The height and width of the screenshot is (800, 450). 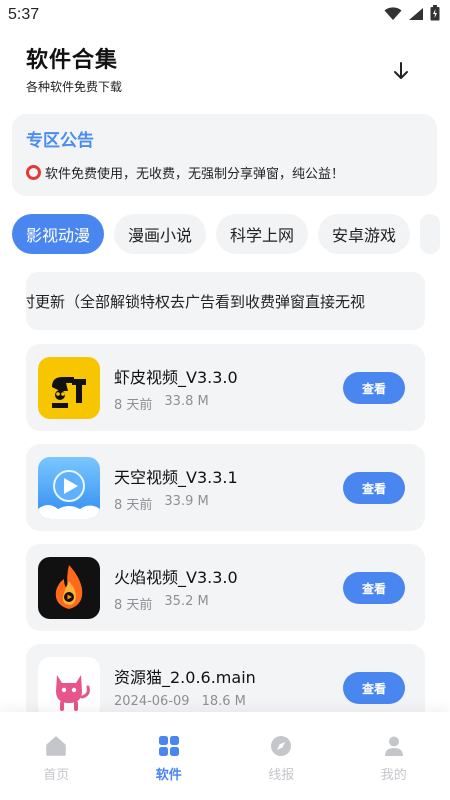 I want to click on page-title: 软件合集, so click(x=72, y=60).